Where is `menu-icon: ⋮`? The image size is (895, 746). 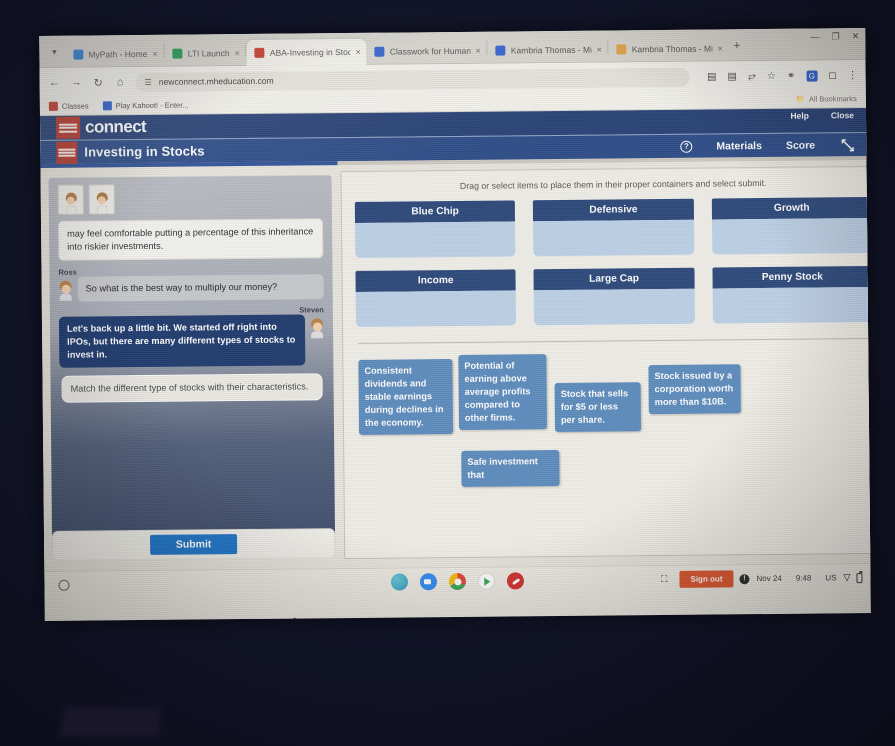 menu-icon: ⋮ is located at coordinates (853, 75).